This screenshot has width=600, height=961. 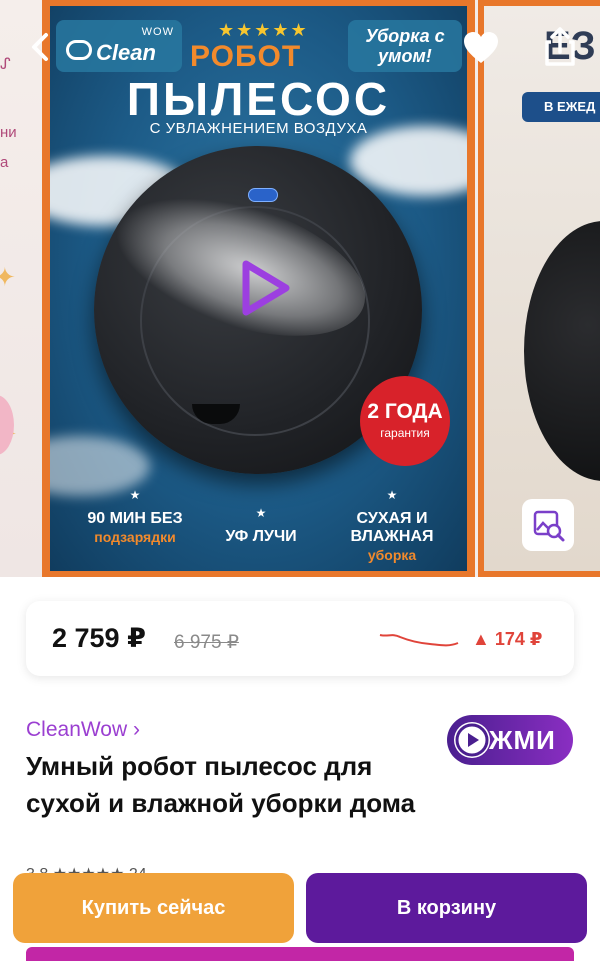 I want to click on logo-wow-text: WOW, so click(x=157, y=32).